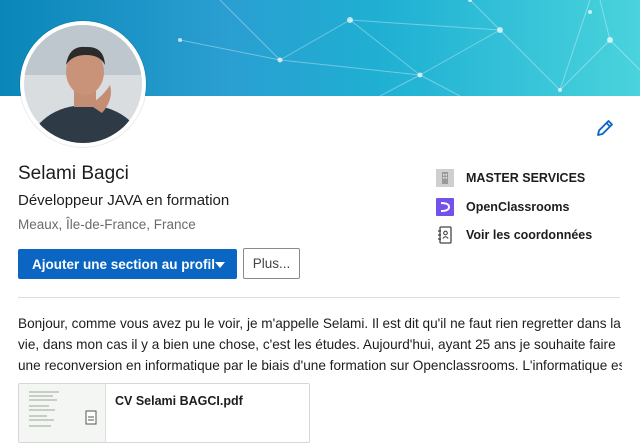 The image size is (640, 443). What do you see at coordinates (529, 235) in the screenshot?
I see `contact-info-link: Voir les coordonnées` at bounding box center [529, 235].